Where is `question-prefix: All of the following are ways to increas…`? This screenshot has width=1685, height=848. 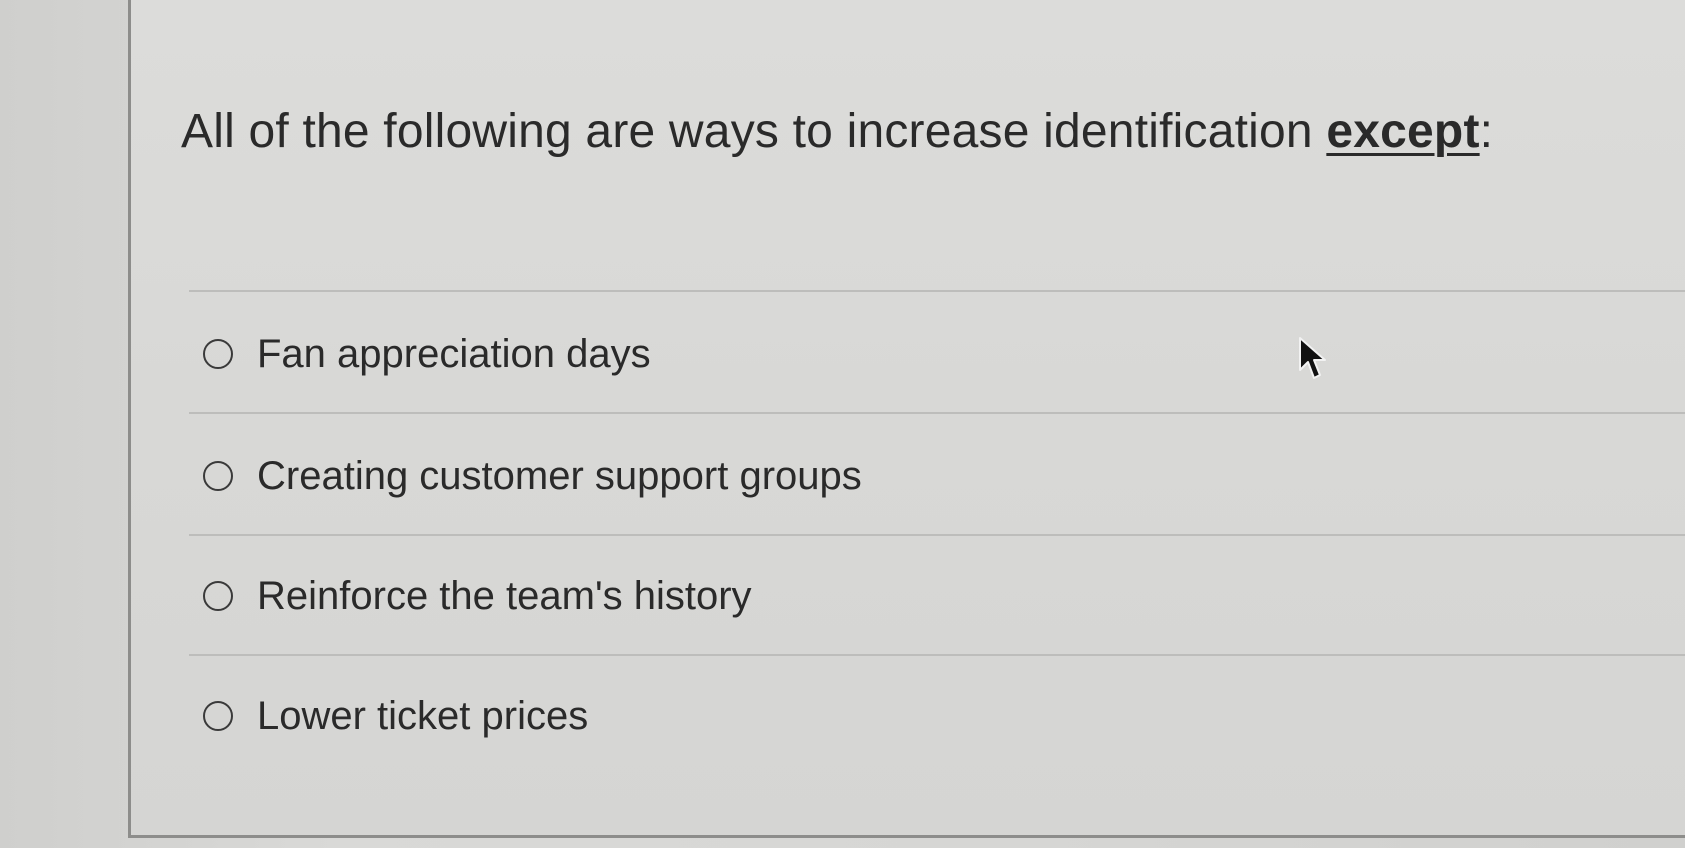
question-prefix: All of the following are ways to increas… is located at coordinates (754, 131).